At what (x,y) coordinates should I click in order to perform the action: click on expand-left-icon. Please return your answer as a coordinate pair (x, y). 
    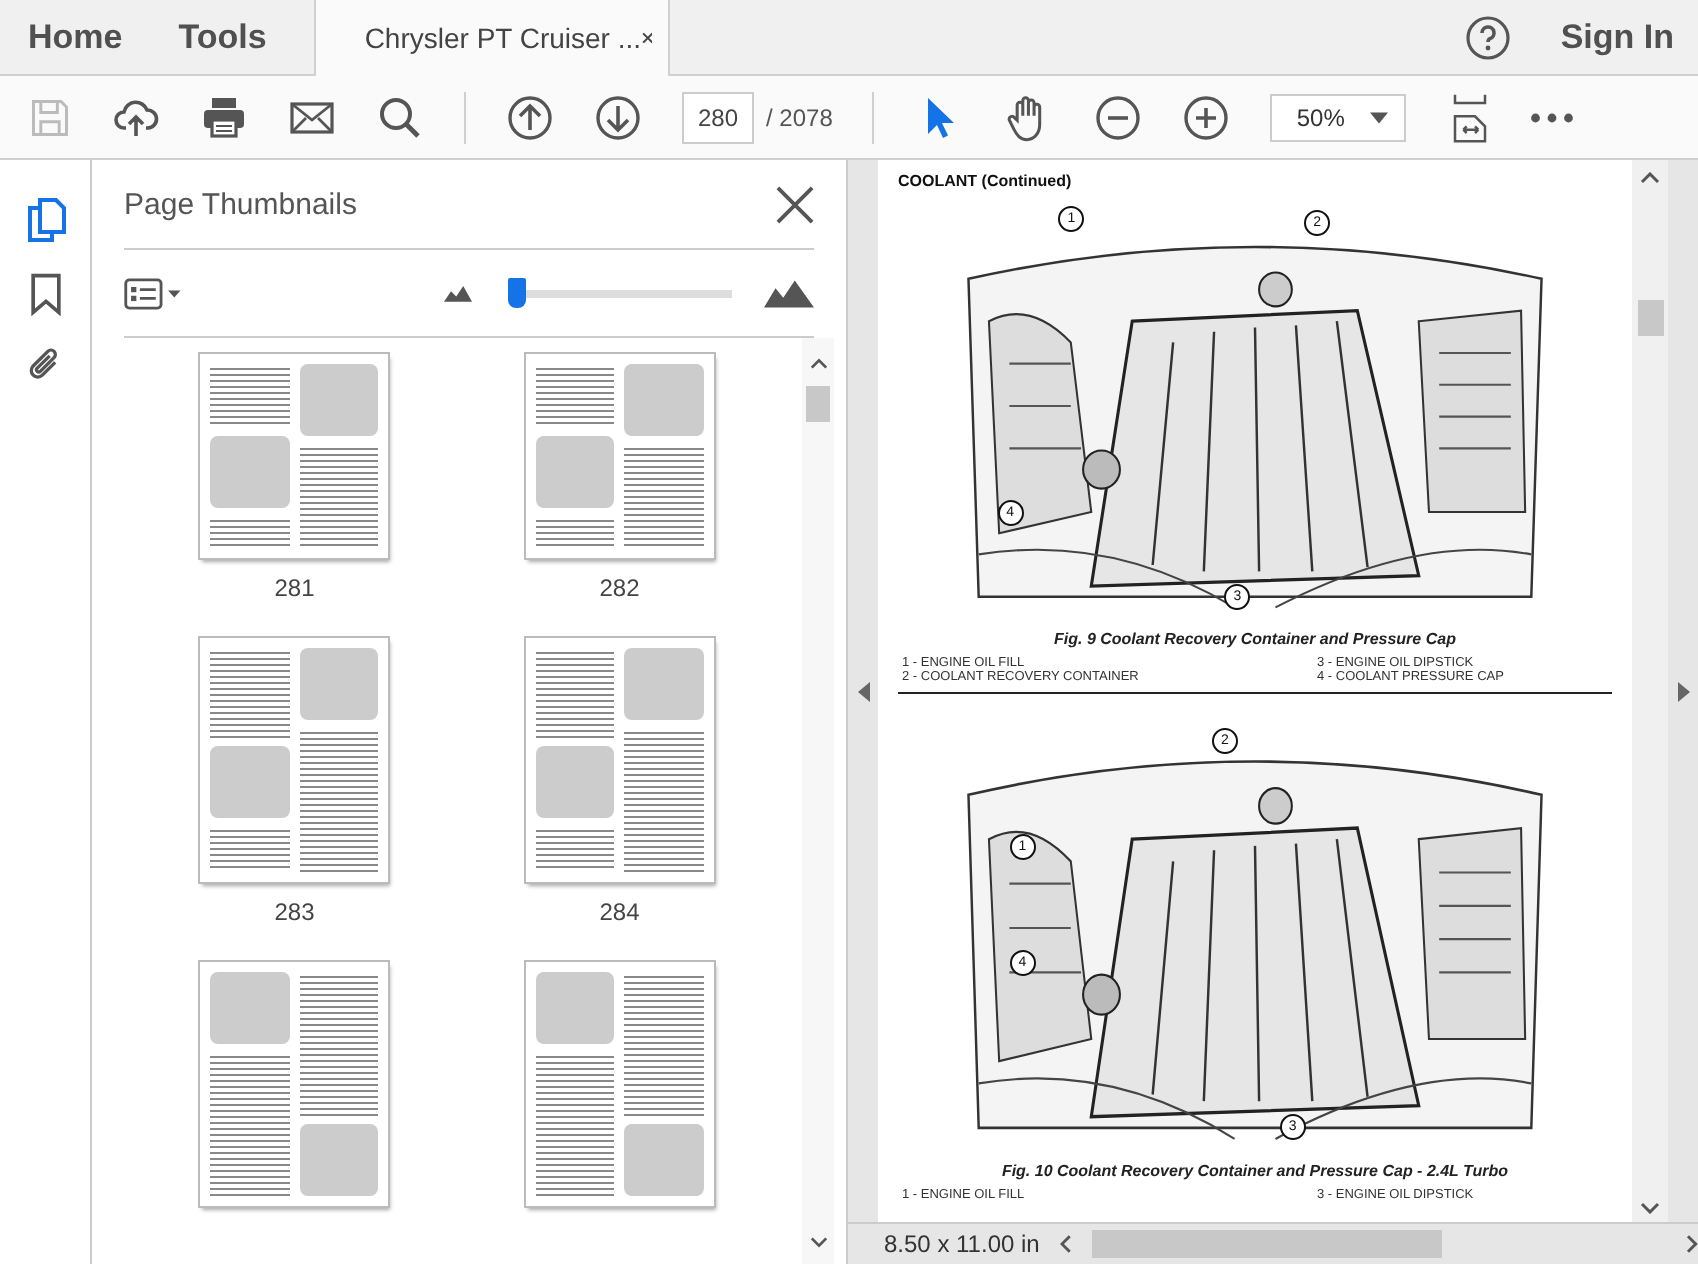
    Looking at the image, I should click on (863, 691).